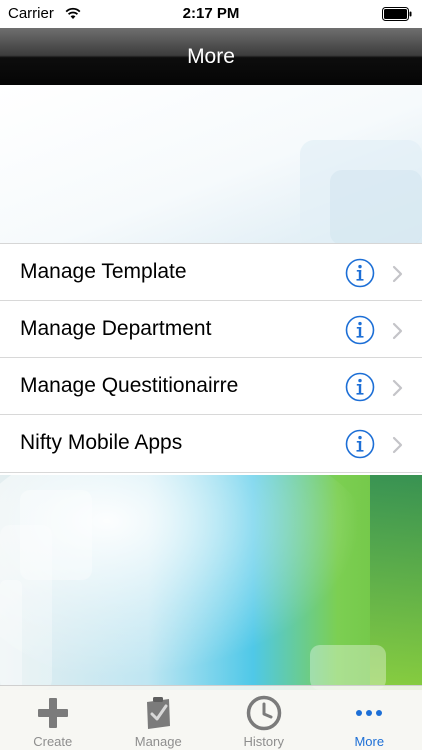  What do you see at coordinates (263, 713) in the screenshot?
I see `clock-icon` at bounding box center [263, 713].